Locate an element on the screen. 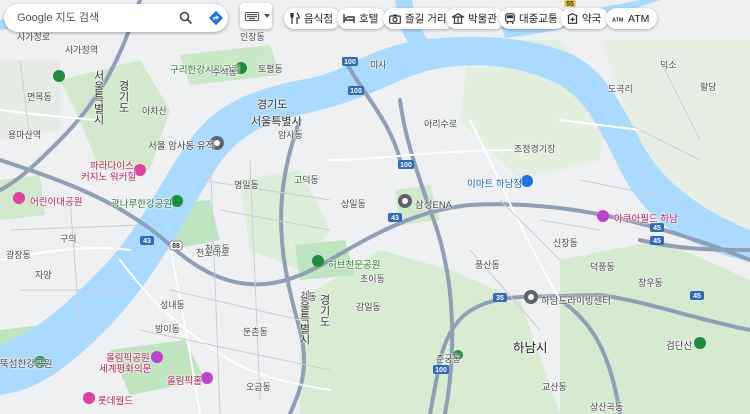  atm-icon: ATM is located at coordinates (618, 19).